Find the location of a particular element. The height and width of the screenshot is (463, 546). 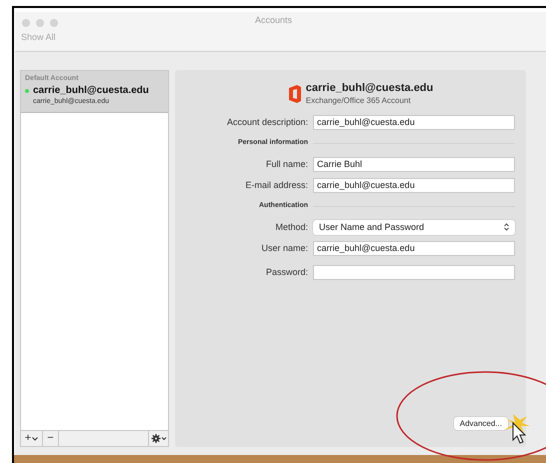

password-field is located at coordinates (414, 272).